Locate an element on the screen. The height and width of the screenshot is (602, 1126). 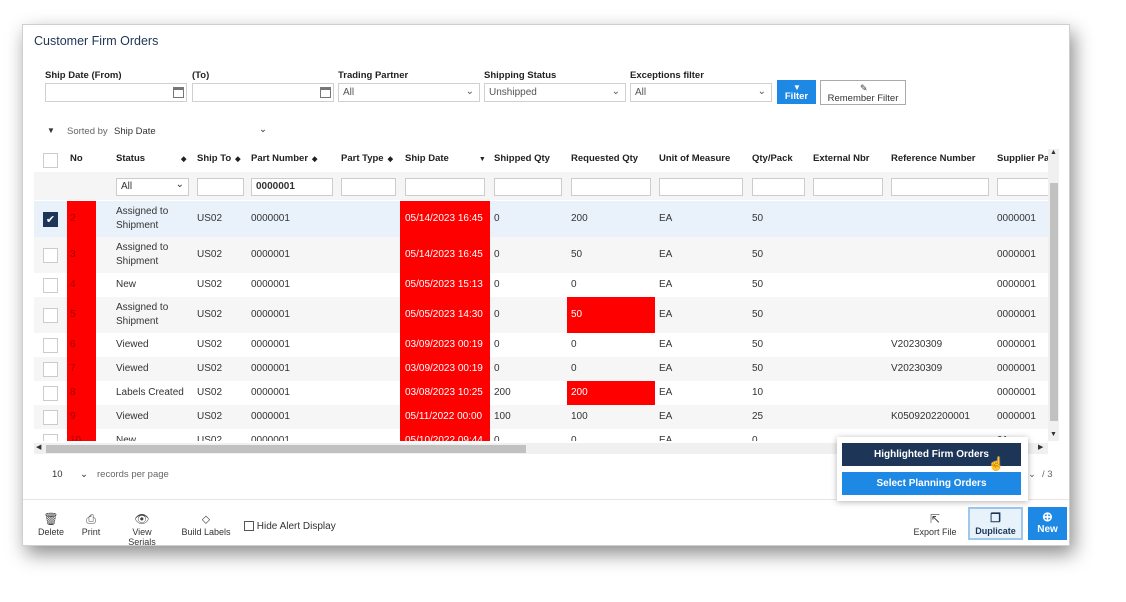
vertical-scroll-thumb is located at coordinates (1054, 302).